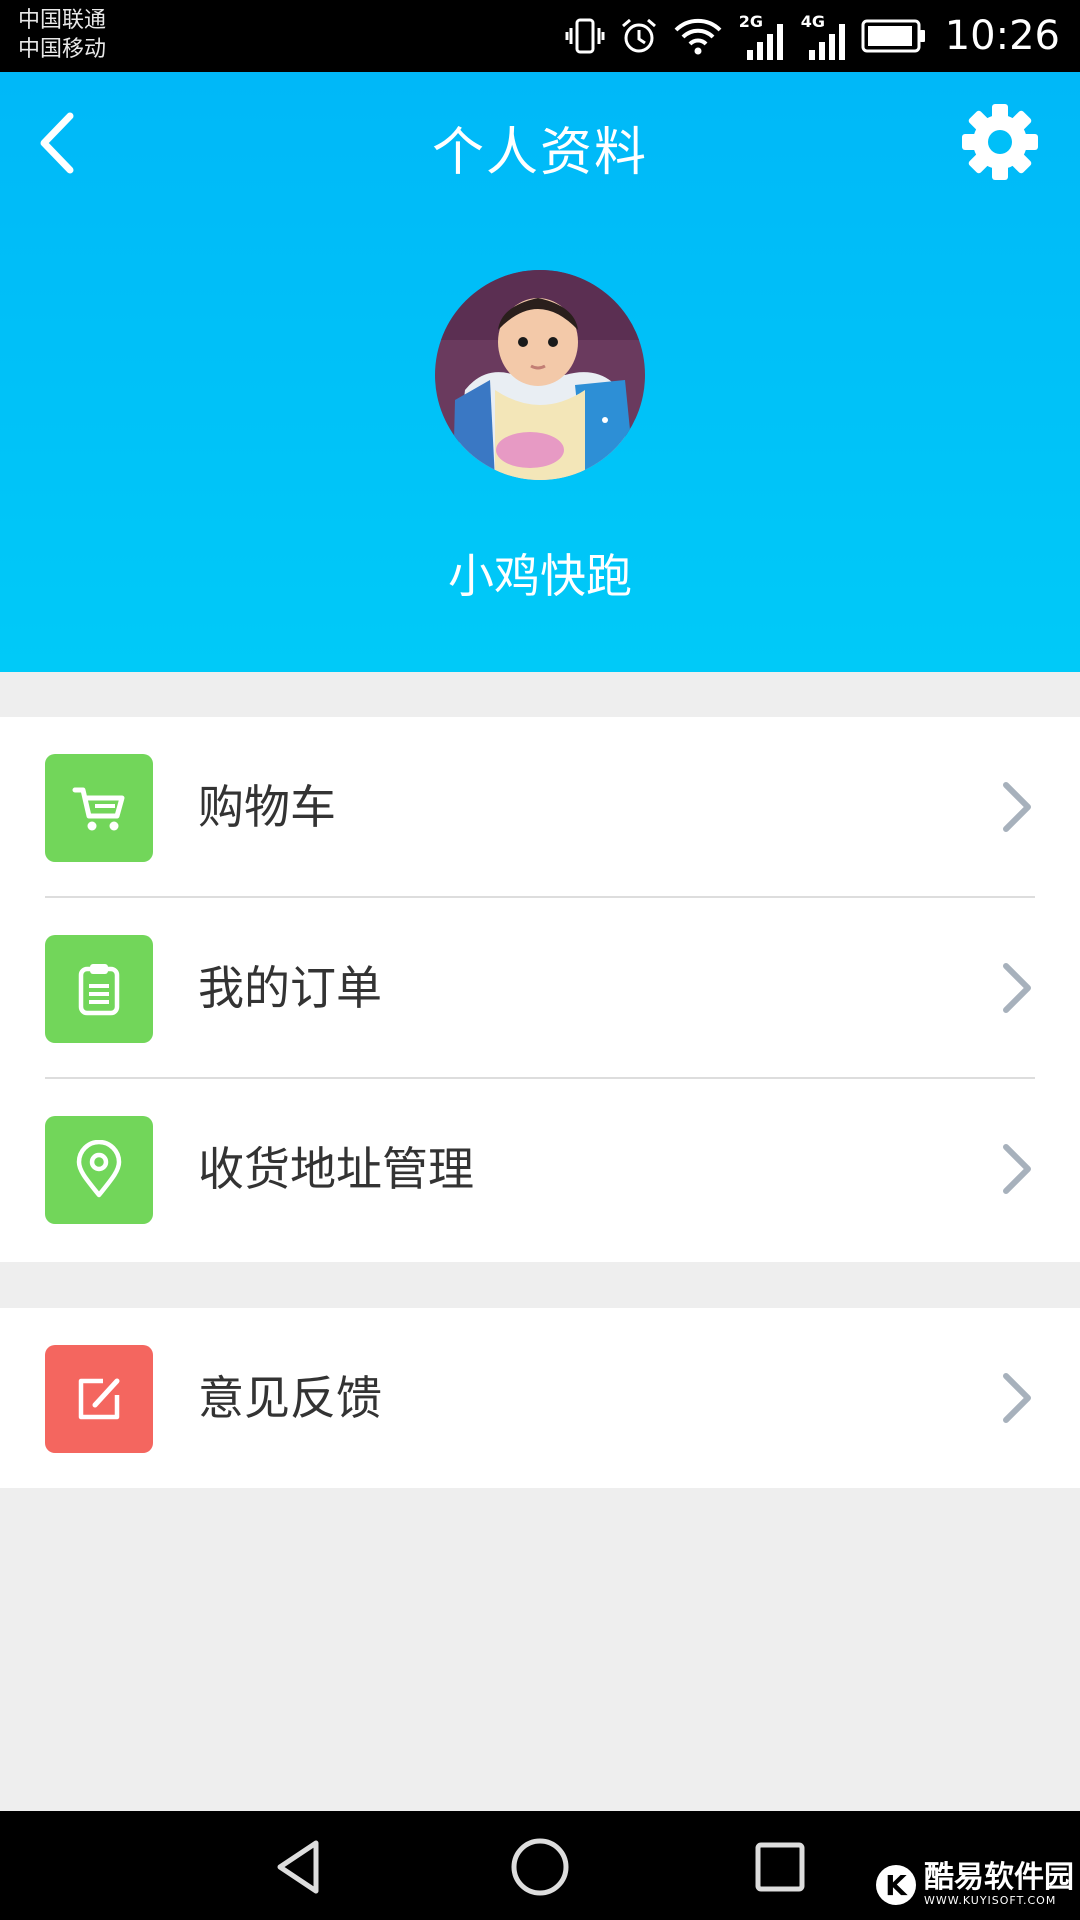 The height and width of the screenshot is (1920, 1080). I want to click on gear-icon, so click(1000, 142).